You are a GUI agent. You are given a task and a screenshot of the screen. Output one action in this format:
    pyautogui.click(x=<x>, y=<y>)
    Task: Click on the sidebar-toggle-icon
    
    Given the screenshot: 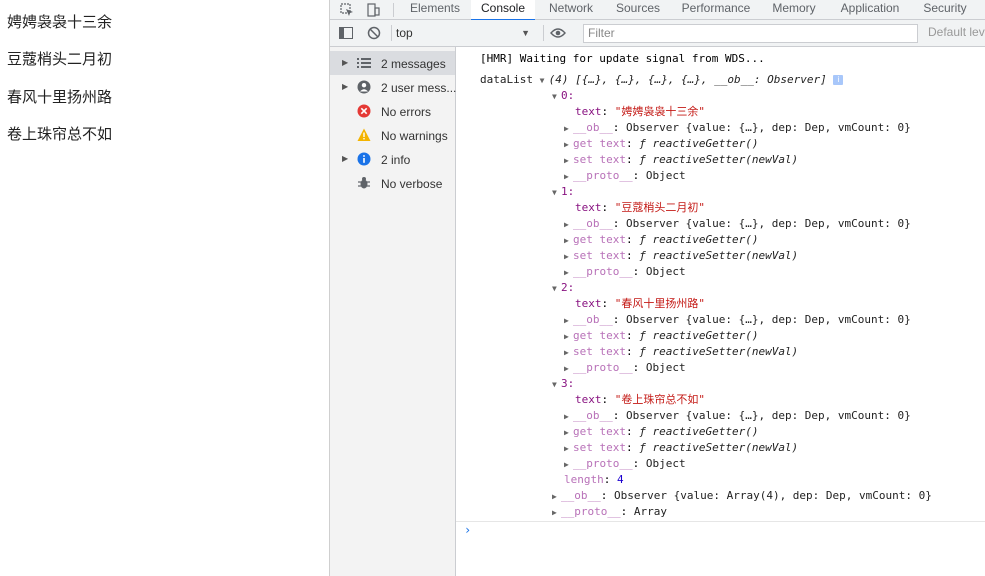 What is the action you would take?
    pyautogui.click(x=346, y=33)
    